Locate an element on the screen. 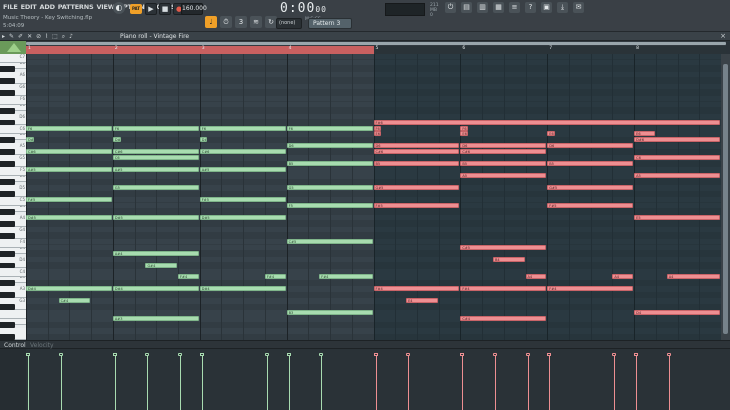 This screenshot has width=730, height=410. note-green: C#4 is located at coordinates (74, 301).